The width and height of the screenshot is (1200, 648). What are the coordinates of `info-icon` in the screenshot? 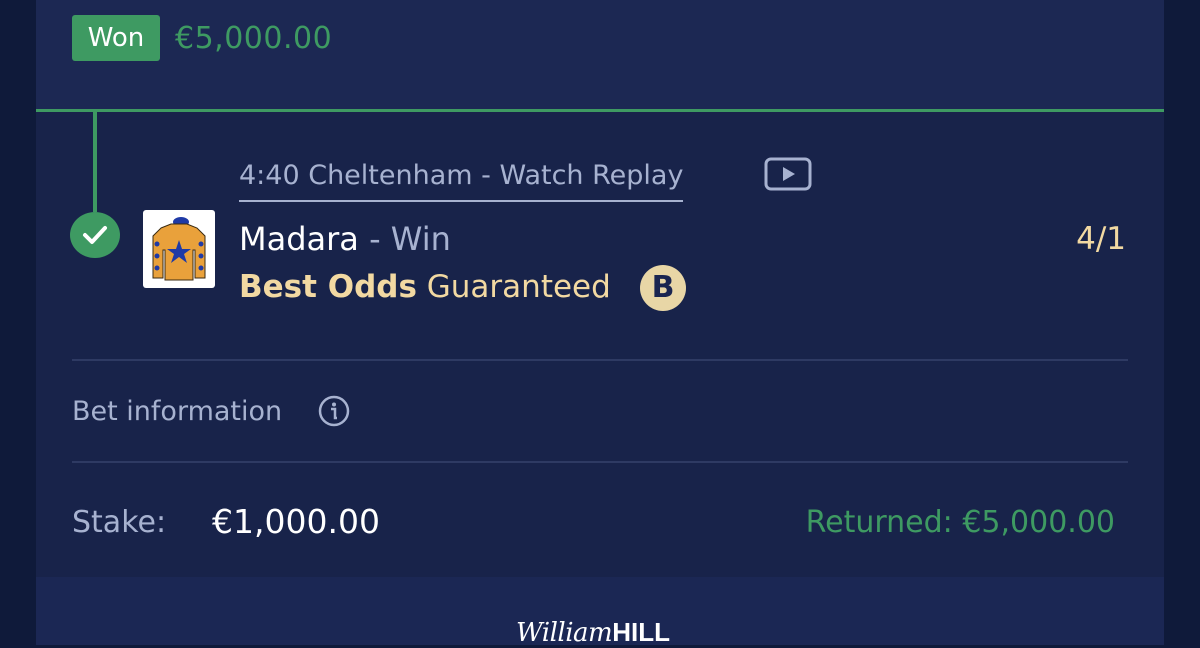 It's located at (334, 413).